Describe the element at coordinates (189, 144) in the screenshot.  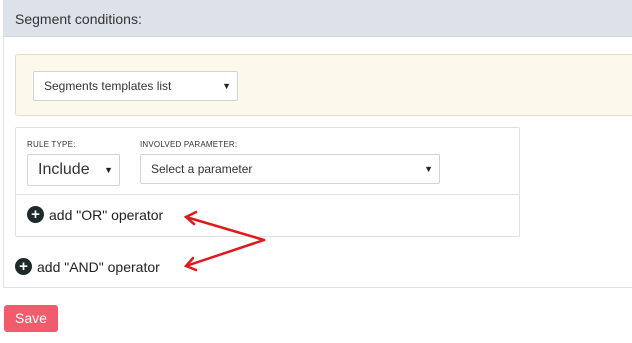
I see `involved-parameter-label: INVOLVED PARAMETER:` at that location.